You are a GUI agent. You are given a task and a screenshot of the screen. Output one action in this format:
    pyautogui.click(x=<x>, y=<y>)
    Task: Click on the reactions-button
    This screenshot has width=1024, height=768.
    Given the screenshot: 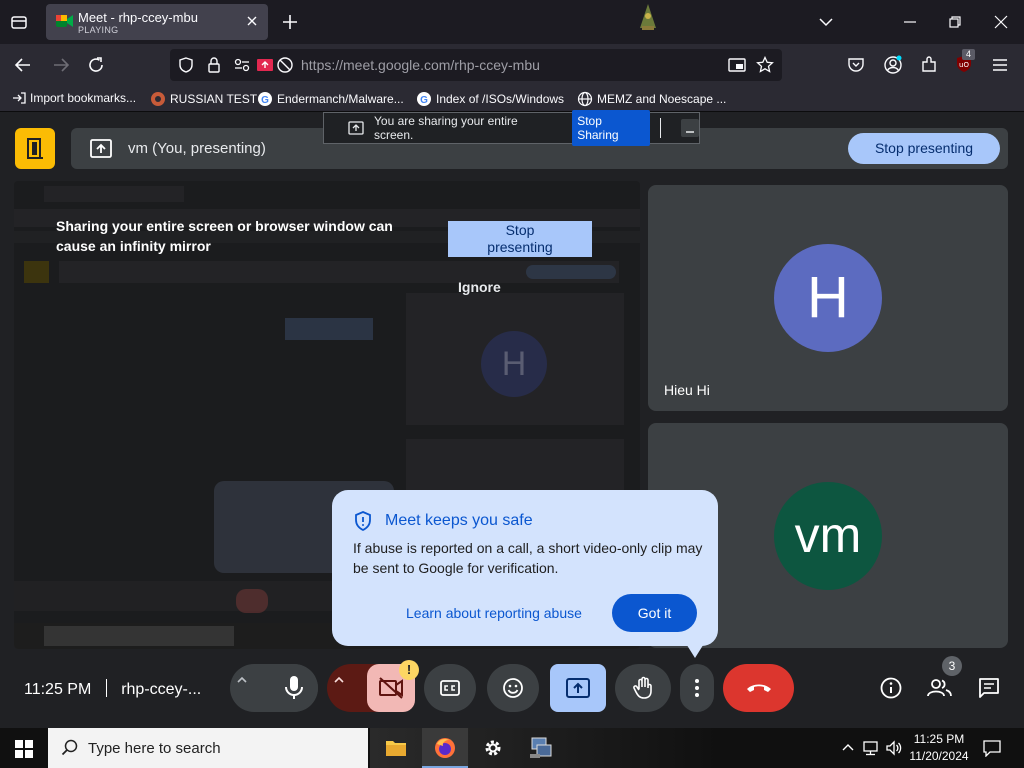 What is the action you would take?
    pyautogui.click(x=513, y=688)
    